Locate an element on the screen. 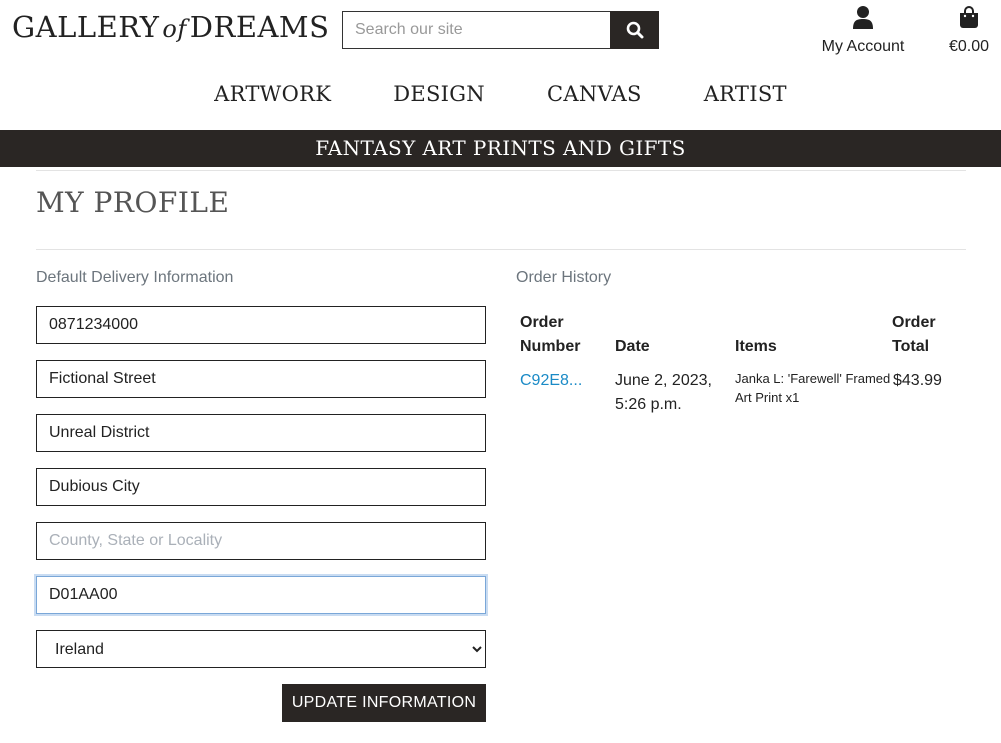  col-header-order-number-line2: Number is located at coordinates (550, 346).